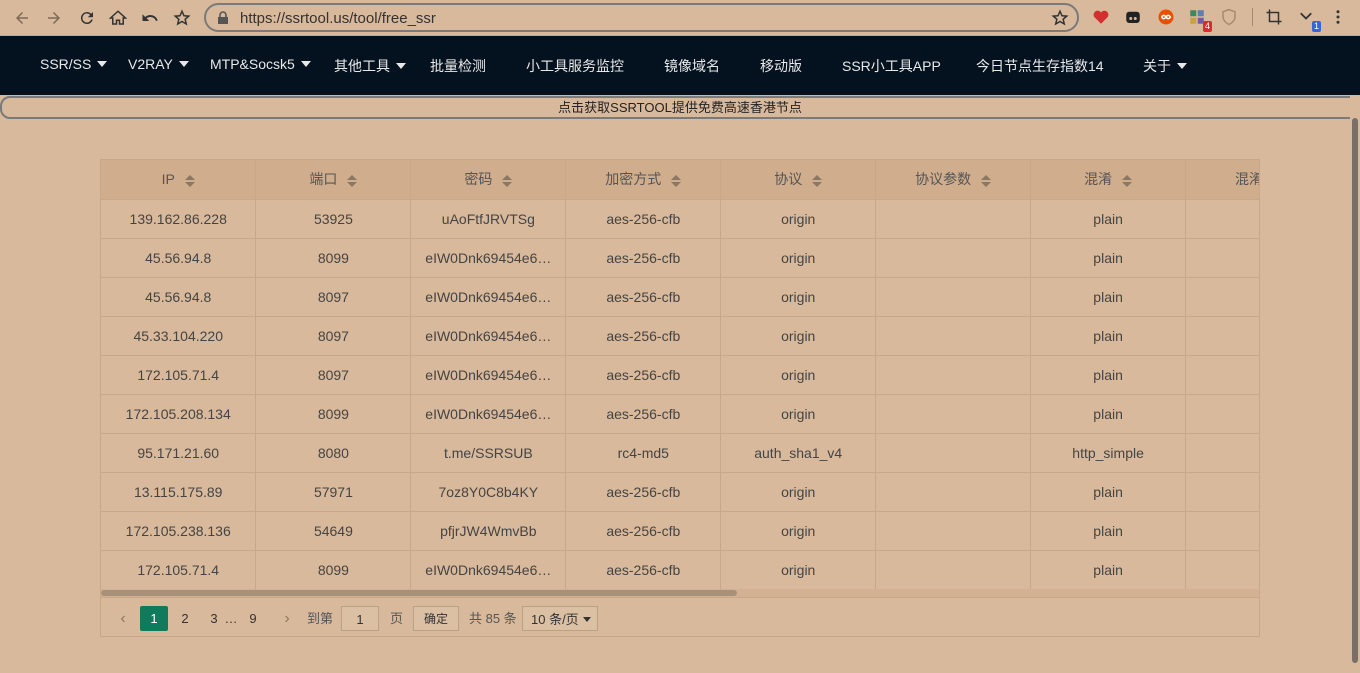  What do you see at coordinates (253, 618) in the screenshot?
I see `page-9: 9` at bounding box center [253, 618].